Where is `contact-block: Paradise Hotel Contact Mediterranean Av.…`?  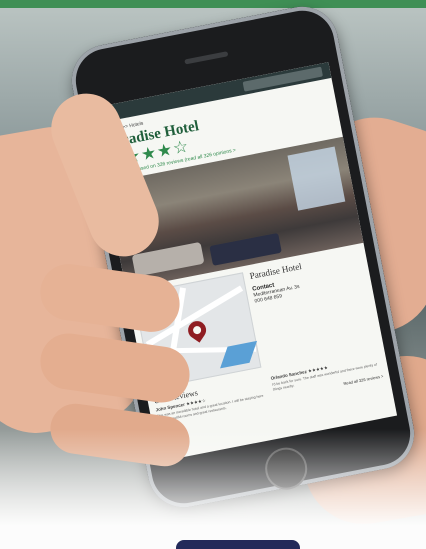
contact-block: Paradise Hotel Contact Mediterranean Av.… is located at coordinates (313, 308).